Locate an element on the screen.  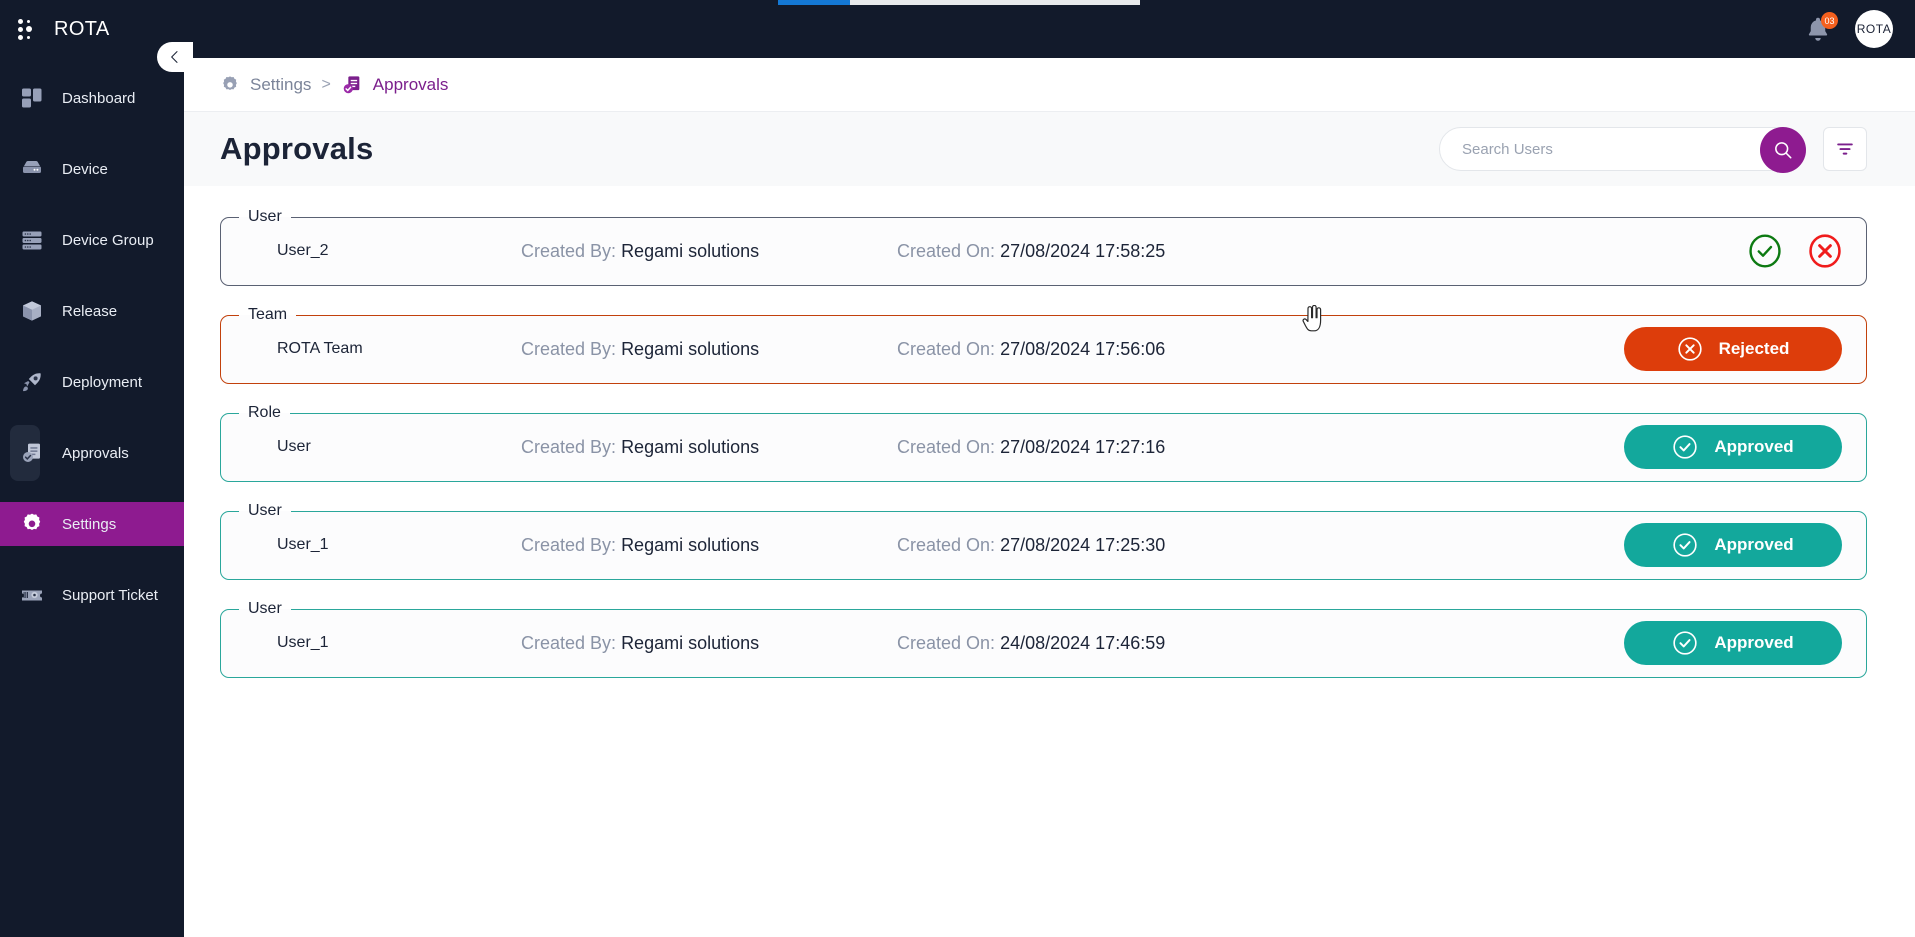
device-icon is located at coordinates (32, 169).